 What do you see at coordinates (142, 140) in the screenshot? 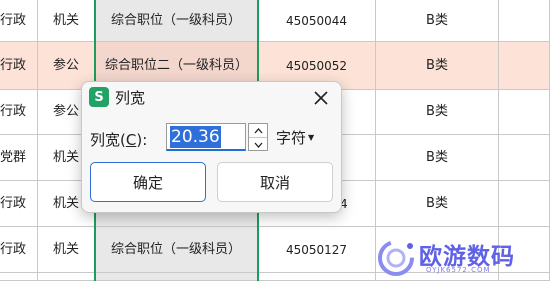
I see `label-end: ):` at bounding box center [142, 140].